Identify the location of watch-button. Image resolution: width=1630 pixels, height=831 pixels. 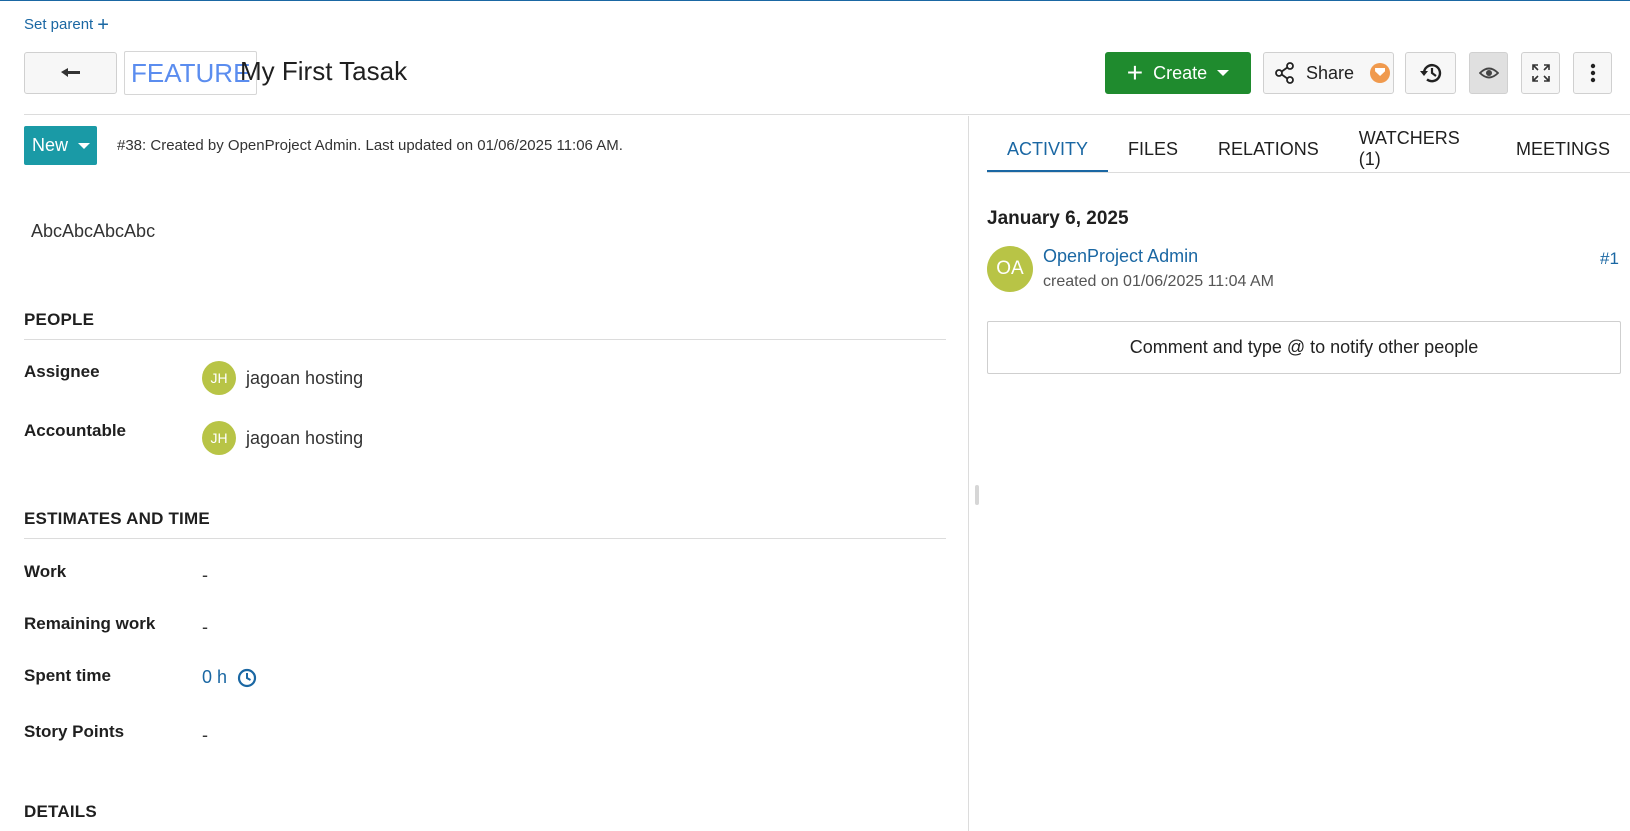
(1488, 73).